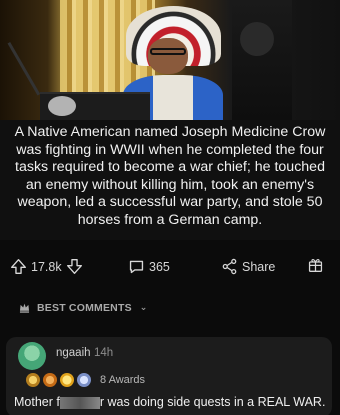  I want to click on share-icon, so click(229, 266).